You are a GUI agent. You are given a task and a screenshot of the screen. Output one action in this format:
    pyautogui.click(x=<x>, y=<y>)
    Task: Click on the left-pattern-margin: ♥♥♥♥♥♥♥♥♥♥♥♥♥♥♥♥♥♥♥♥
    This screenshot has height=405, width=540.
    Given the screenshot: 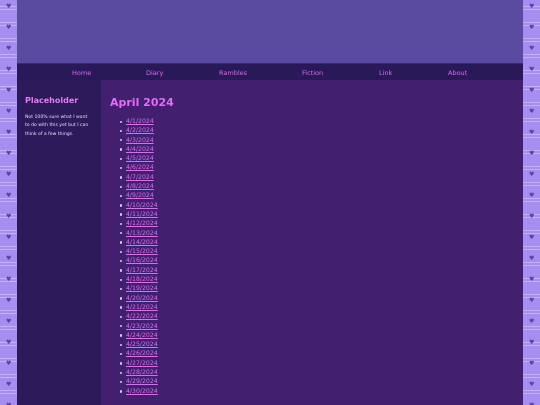 What is the action you would take?
    pyautogui.click(x=8, y=202)
    